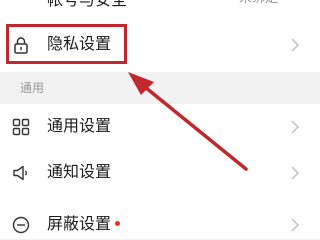  Describe the element at coordinates (160, 88) in the screenshot. I see `section-header-general: 通用` at that location.